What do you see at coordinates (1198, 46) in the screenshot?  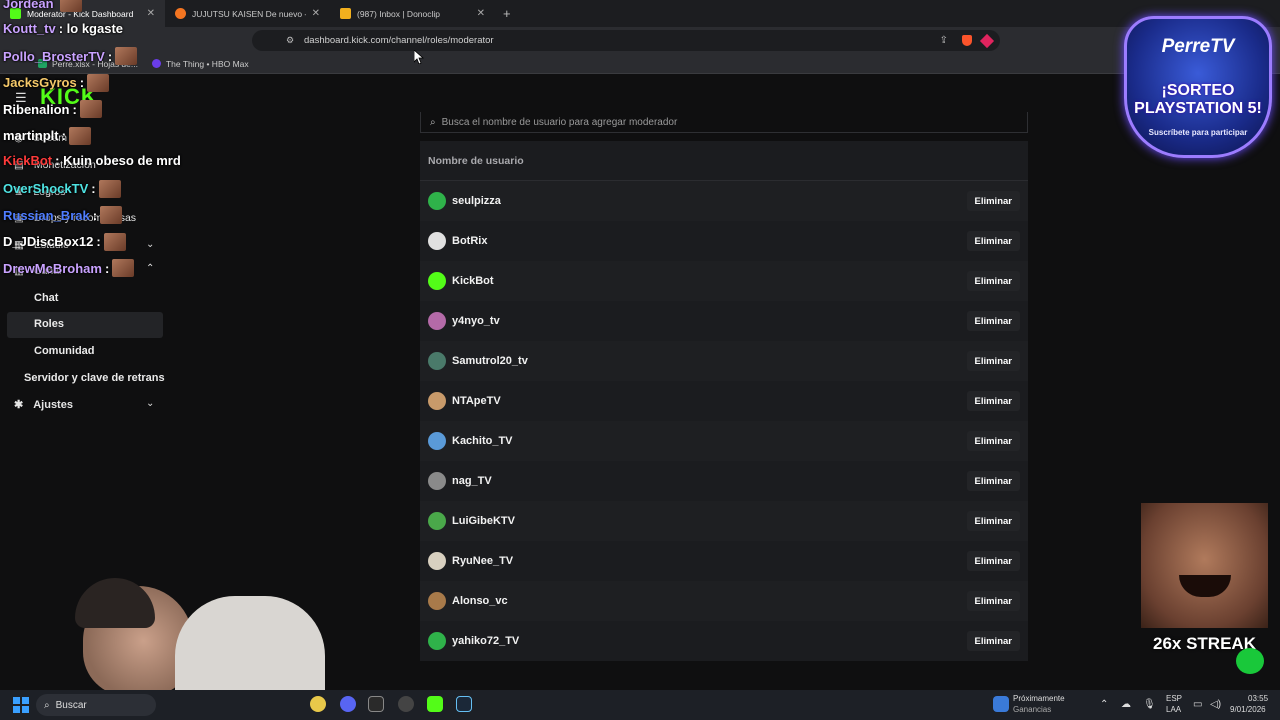 I see `badge-brand: PerreTV` at bounding box center [1198, 46].